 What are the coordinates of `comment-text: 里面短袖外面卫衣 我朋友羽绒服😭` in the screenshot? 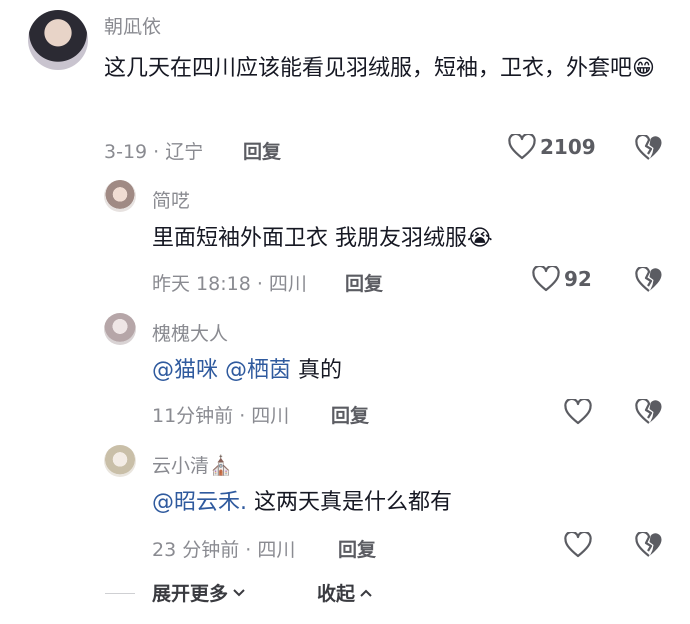 It's located at (402, 239).